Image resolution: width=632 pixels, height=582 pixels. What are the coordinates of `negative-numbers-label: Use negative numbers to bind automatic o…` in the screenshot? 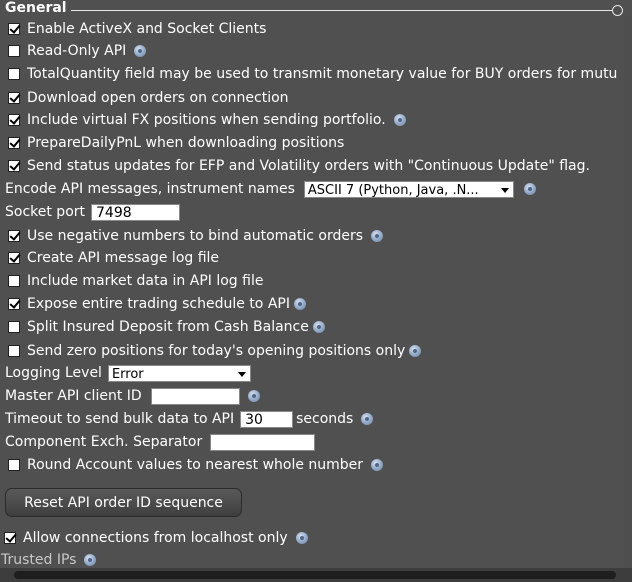 It's located at (195, 236).